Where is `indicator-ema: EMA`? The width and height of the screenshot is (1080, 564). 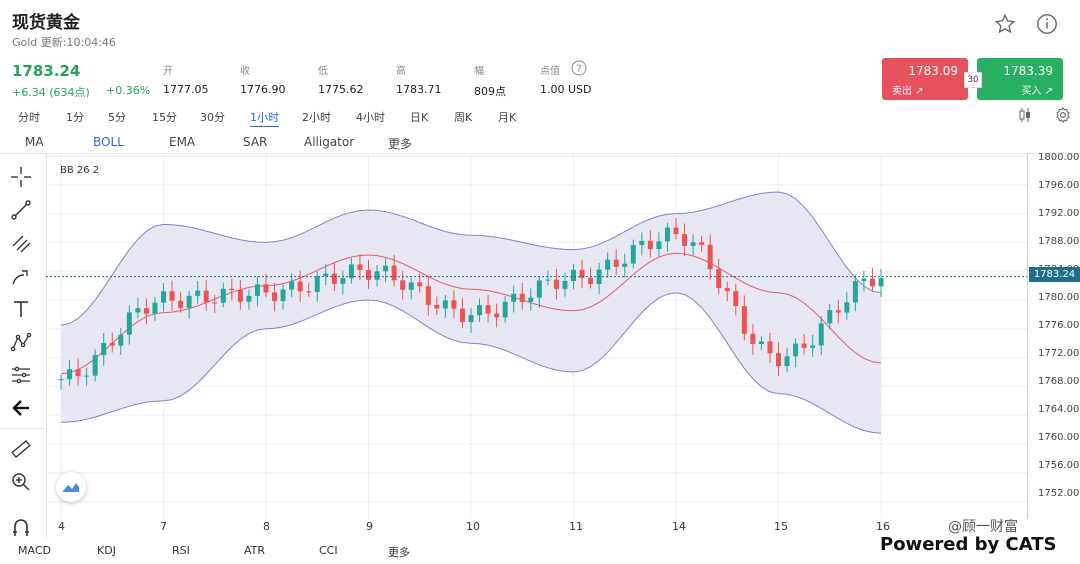
indicator-ema: EMA is located at coordinates (182, 142).